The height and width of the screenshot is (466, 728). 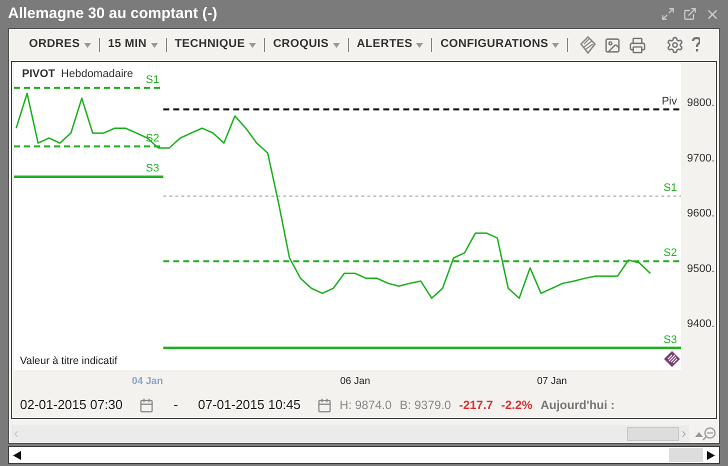 What do you see at coordinates (588, 45) in the screenshot?
I see `layers-icon` at bounding box center [588, 45].